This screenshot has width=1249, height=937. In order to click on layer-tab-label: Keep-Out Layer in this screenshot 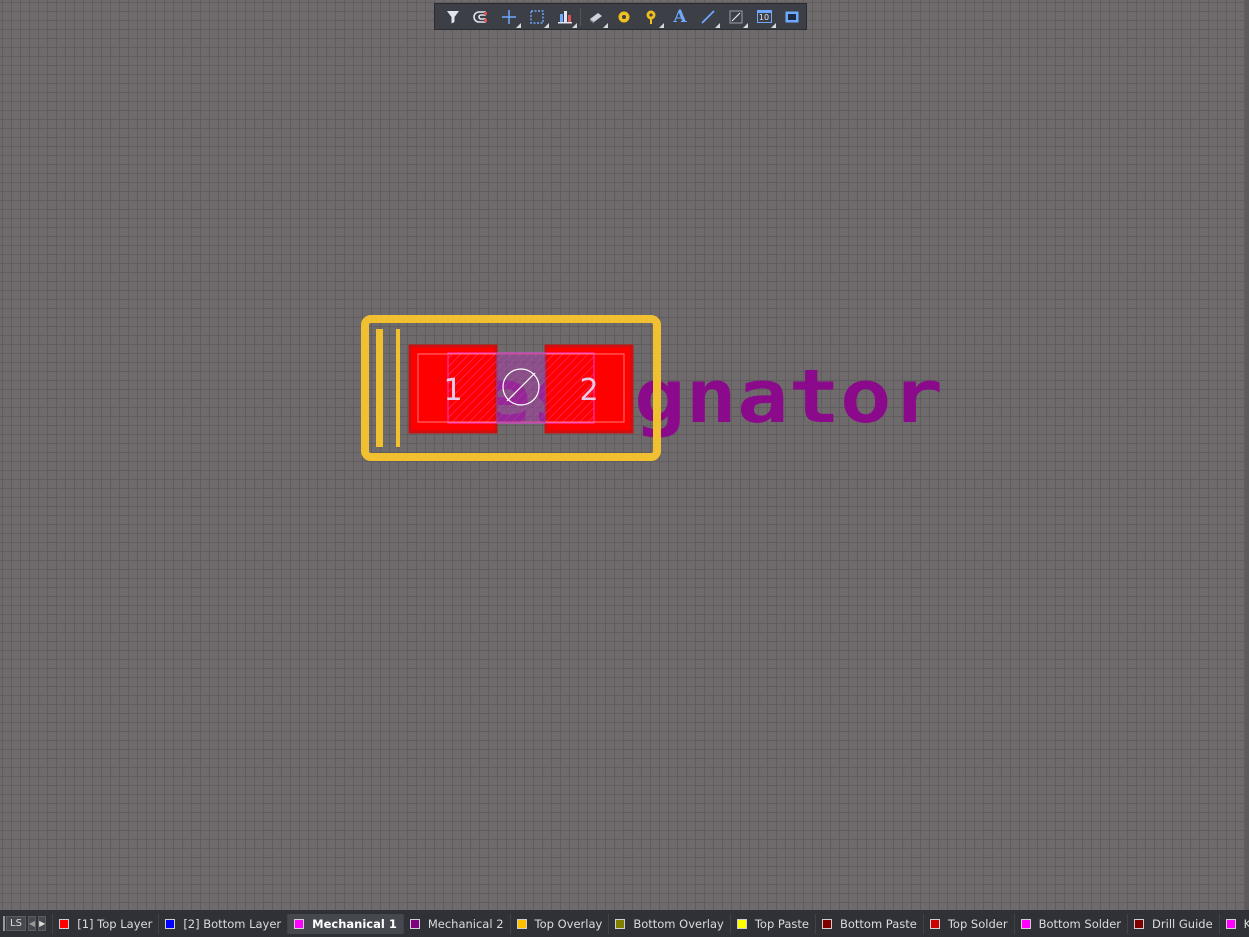, I will do `click(1246, 923)`.